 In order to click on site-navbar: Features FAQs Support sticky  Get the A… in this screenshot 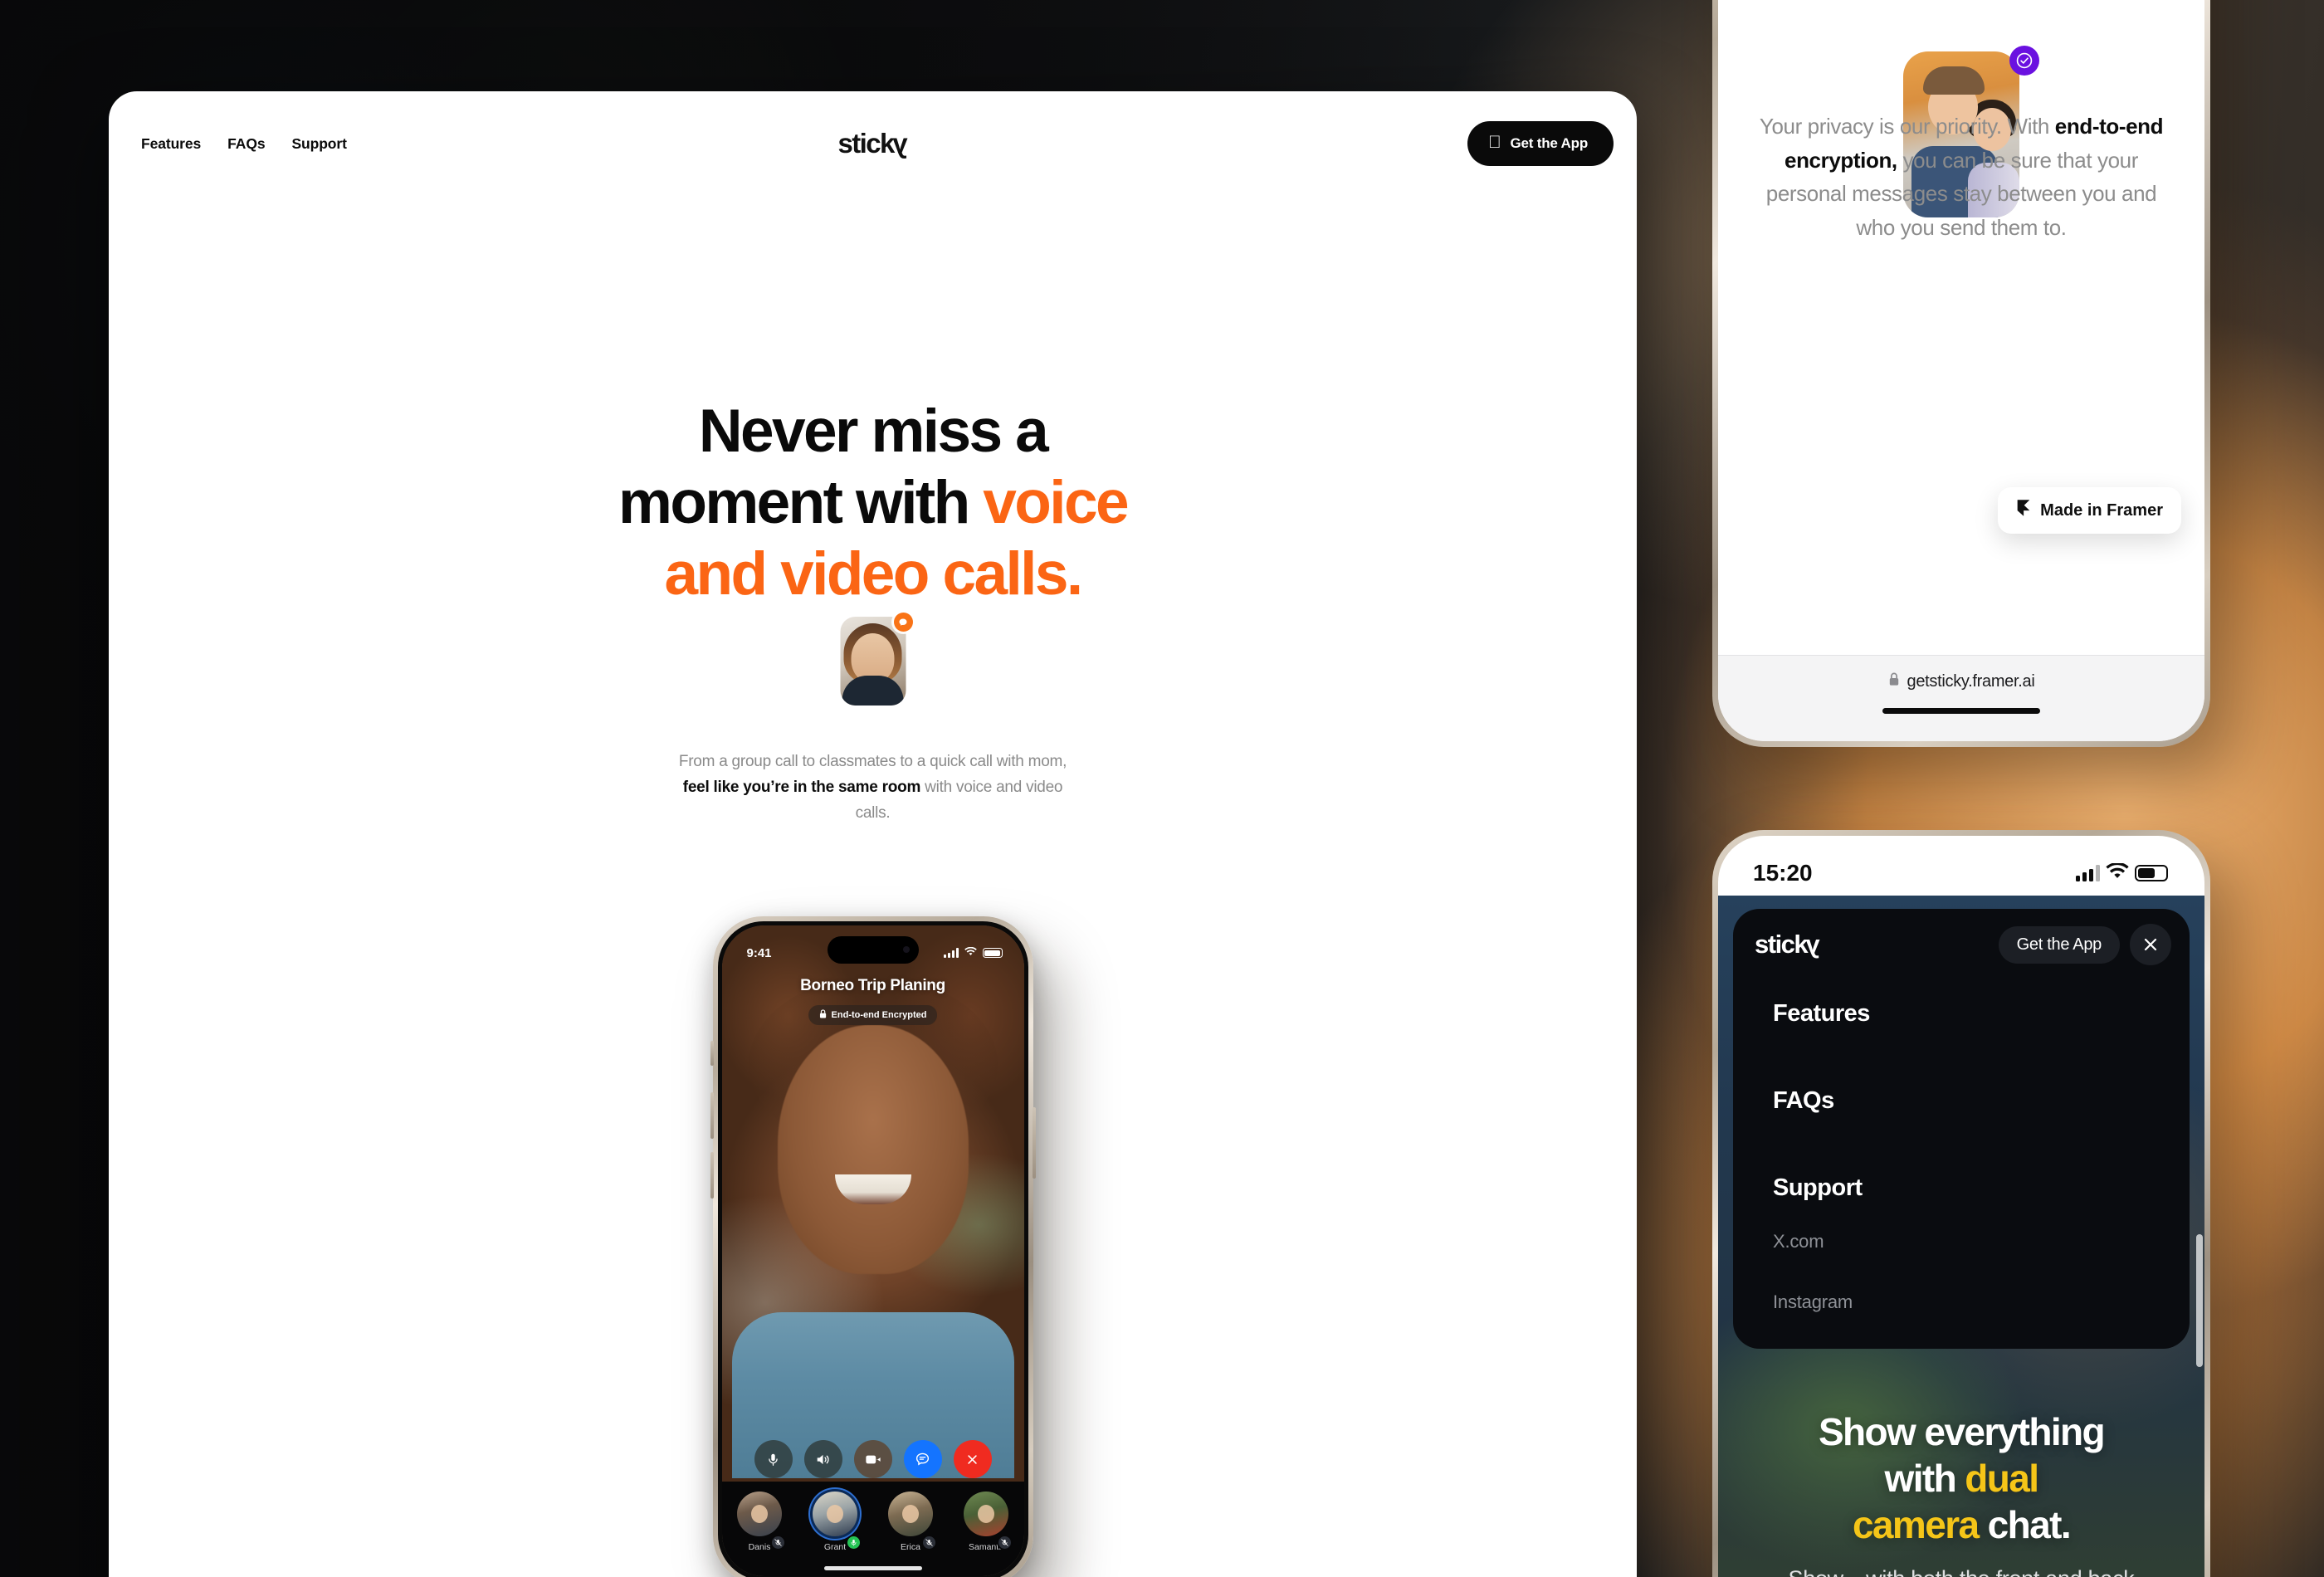, I will do `click(873, 143)`.